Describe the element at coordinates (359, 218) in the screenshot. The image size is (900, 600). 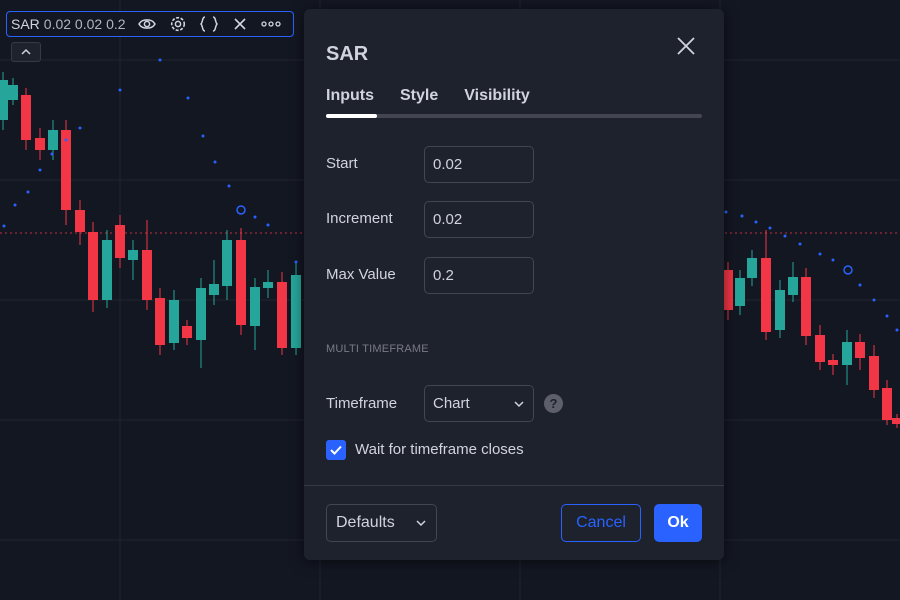
I see `increment-label: Increment` at that location.